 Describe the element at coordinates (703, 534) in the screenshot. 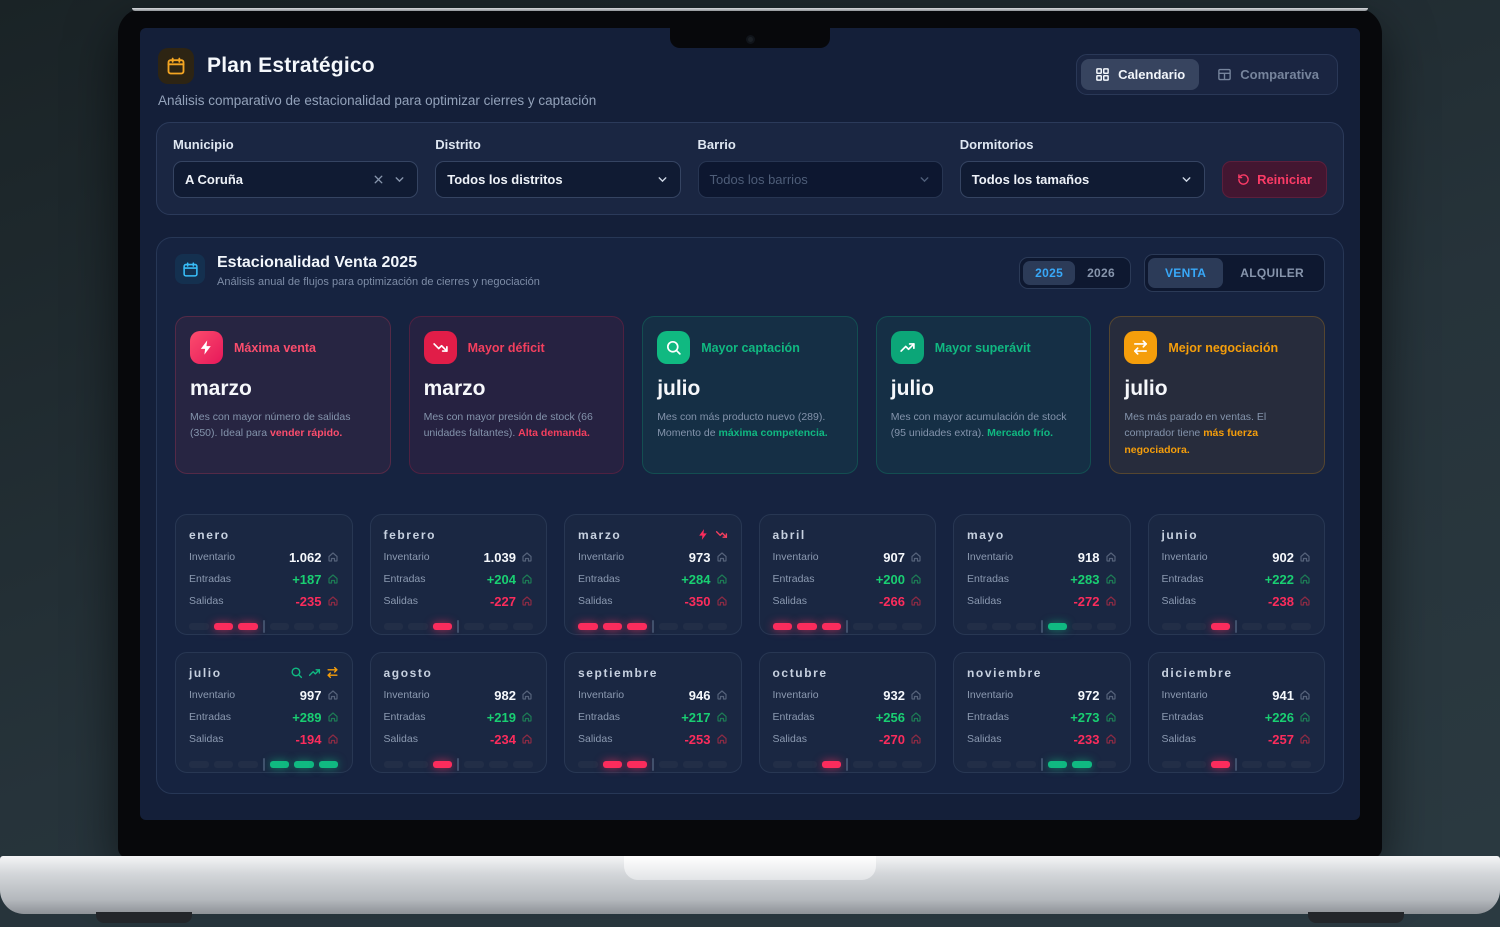

I see `bolt-icon` at that location.